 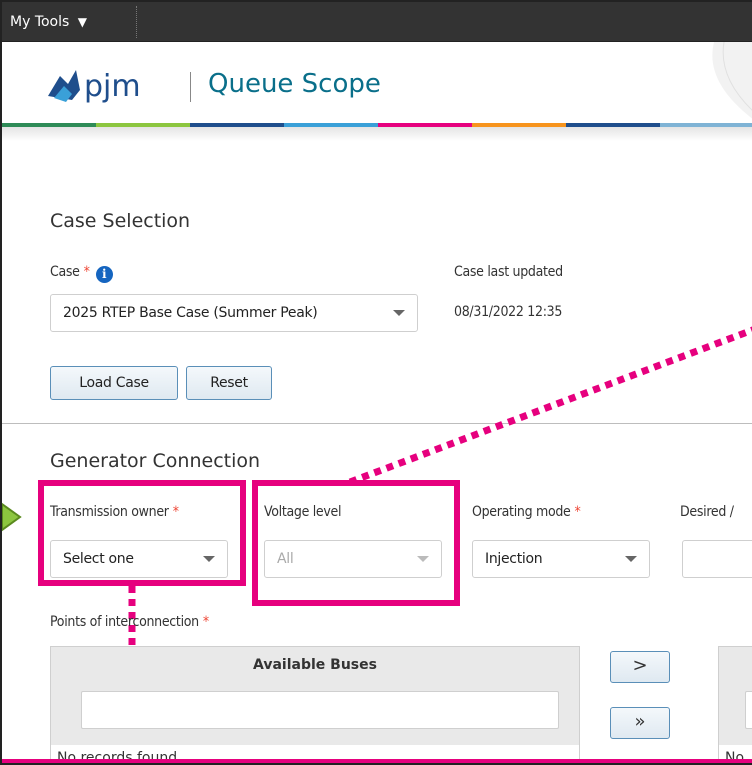 I want to click on available-buses-header: Available Buses, so click(x=315, y=665).